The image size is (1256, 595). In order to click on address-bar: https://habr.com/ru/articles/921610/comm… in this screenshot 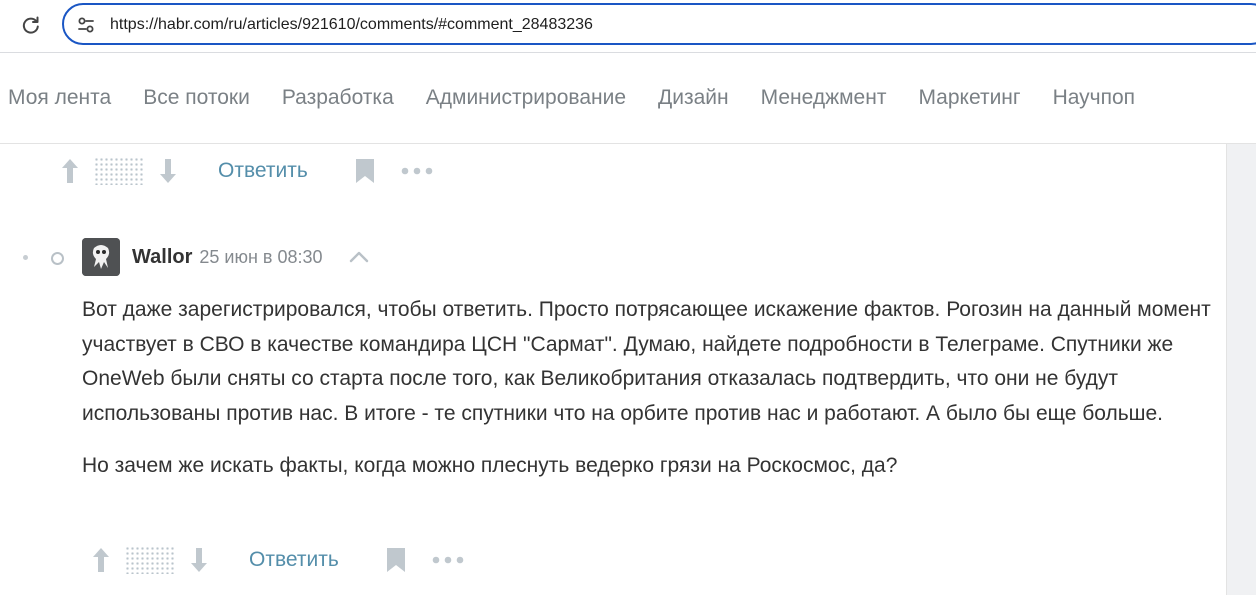, I will do `click(659, 24)`.